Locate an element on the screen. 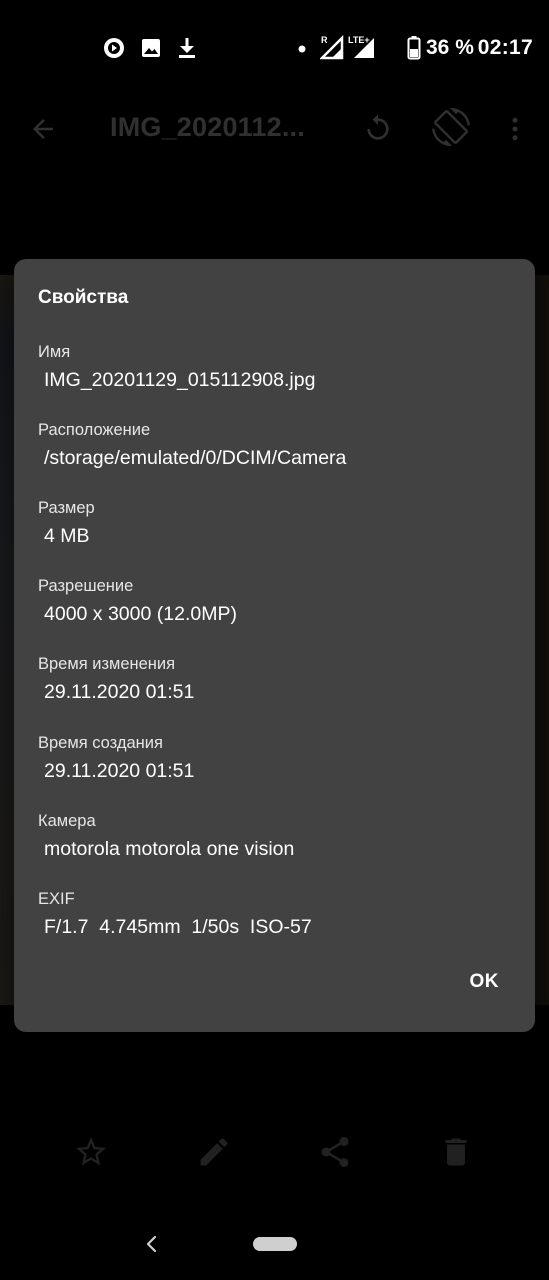 The width and height of the screenshot is (549, 1280). property-label: Камера is located at coordinates (67, 821).